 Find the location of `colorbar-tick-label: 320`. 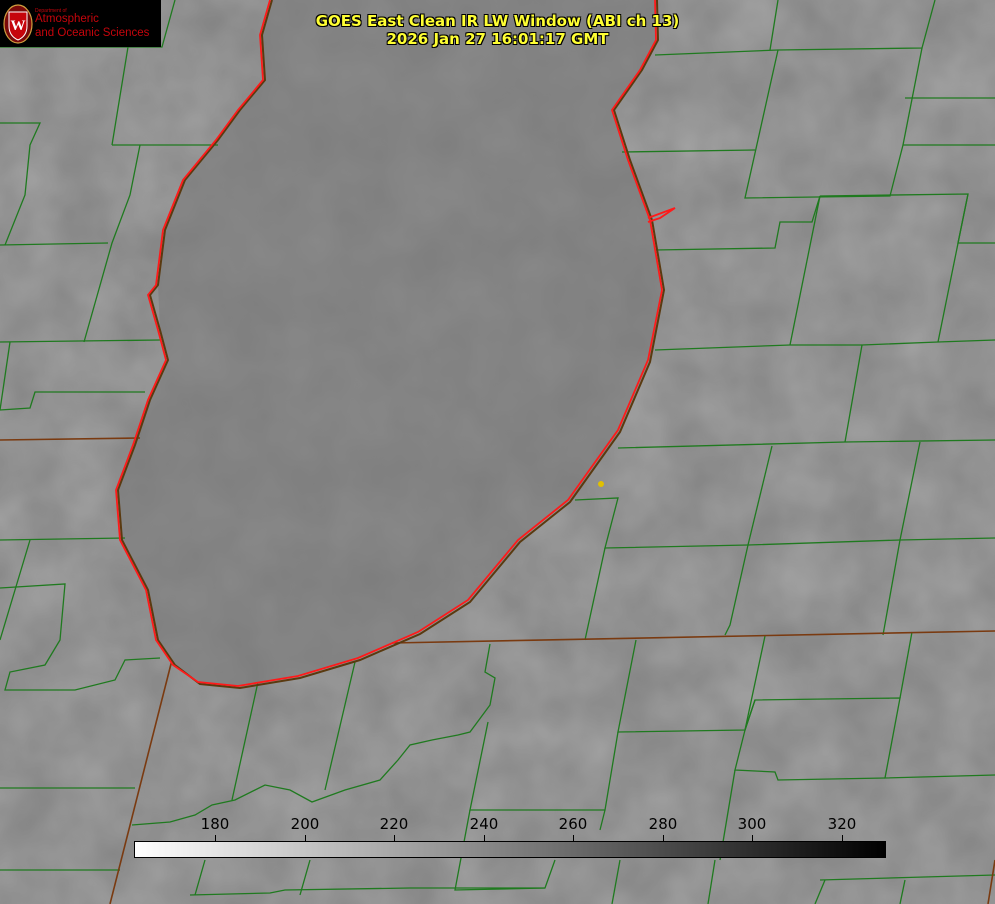

colorbar-tick-label: 320 is located at coordinates (842, 824).